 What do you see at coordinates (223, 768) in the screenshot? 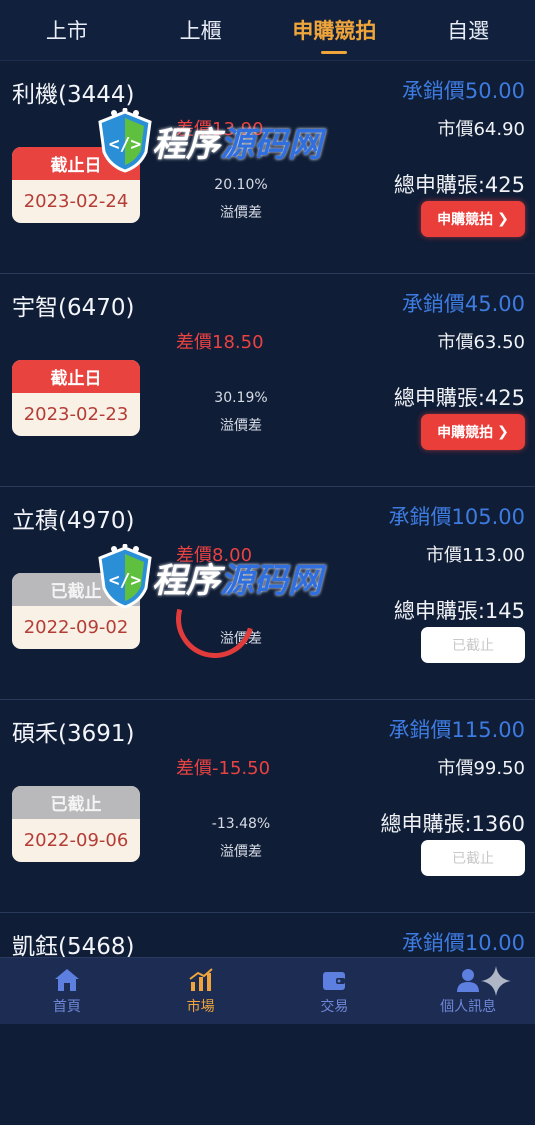
I see `price-difference: 差價-15.50` at bounding box center [223, 768].